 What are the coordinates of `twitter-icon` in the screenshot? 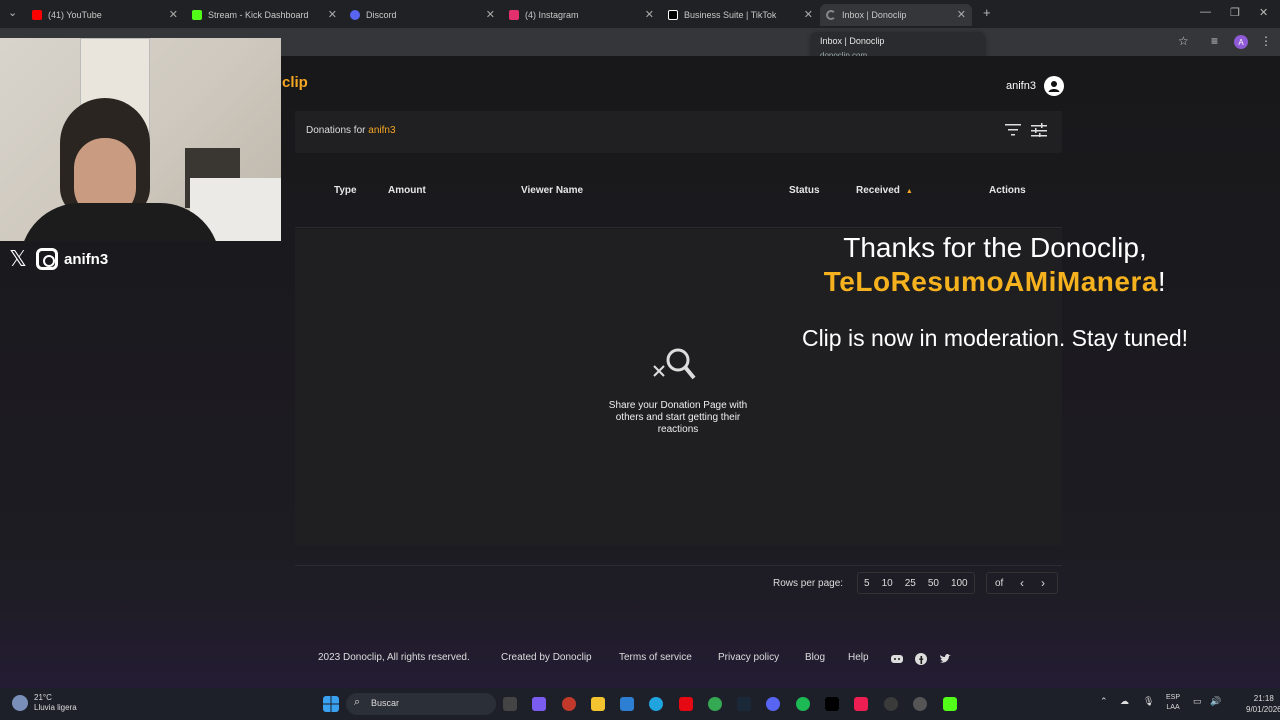 It's located at (945, 659).